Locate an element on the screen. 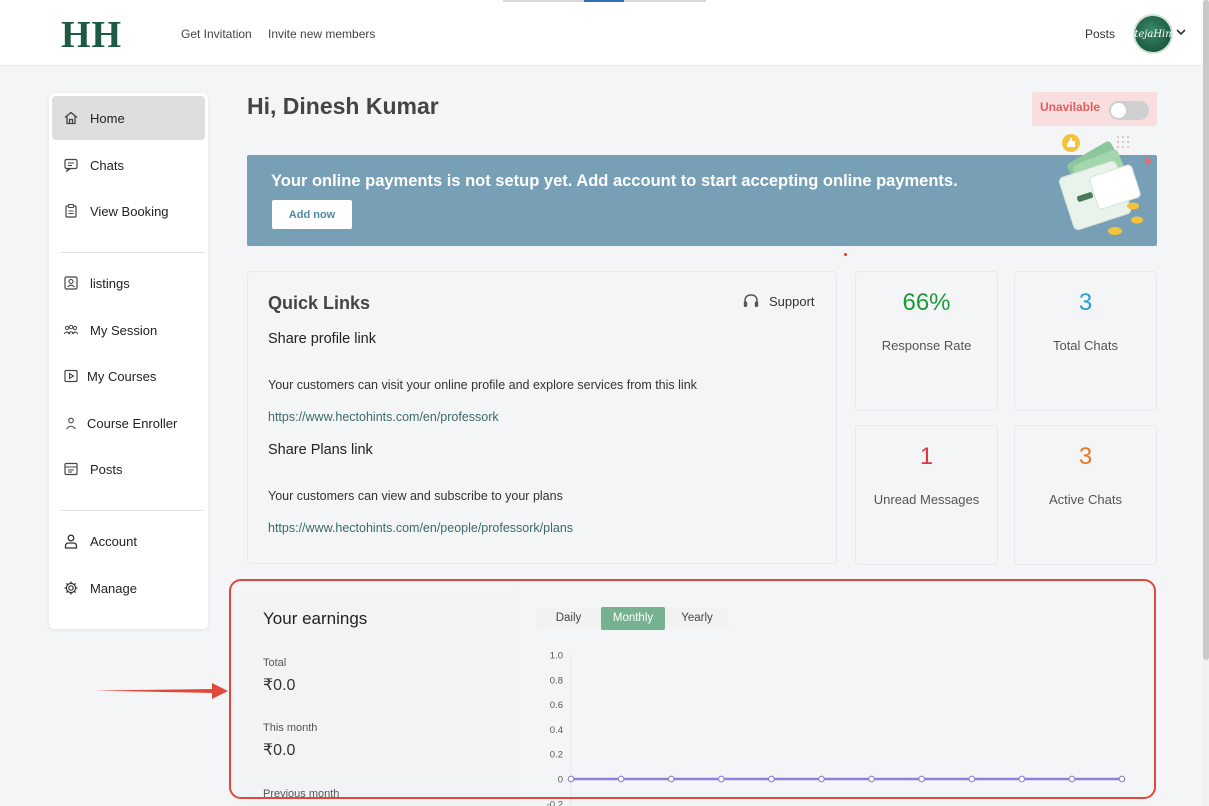  get-invitation-link: Get Invitation is located at coordinates (216, 34).